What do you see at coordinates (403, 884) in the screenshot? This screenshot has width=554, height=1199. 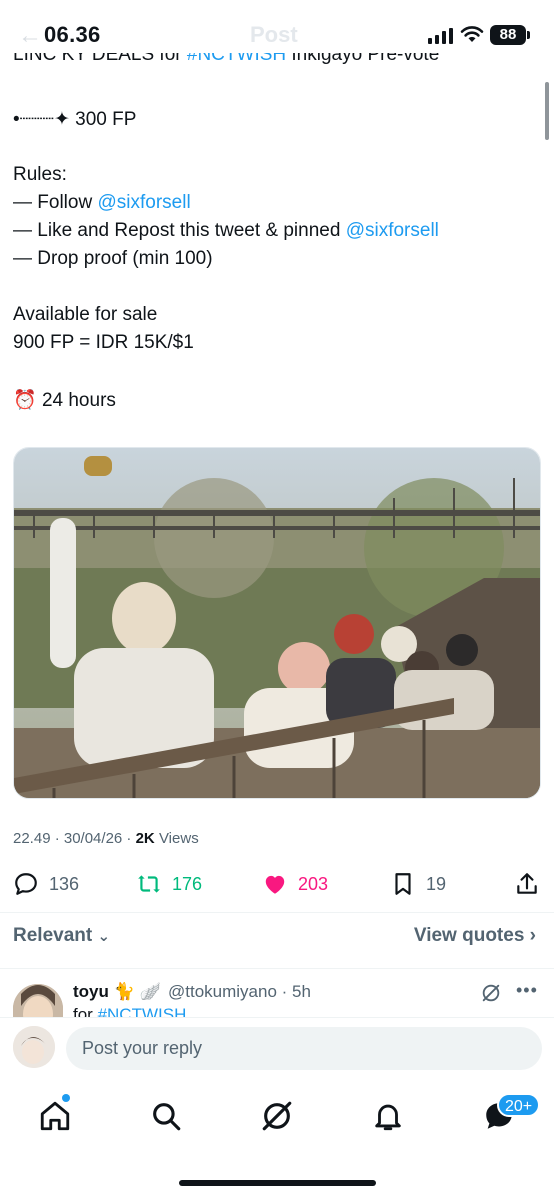 I see `bookmark-icon` at bounding box center [403, 884].